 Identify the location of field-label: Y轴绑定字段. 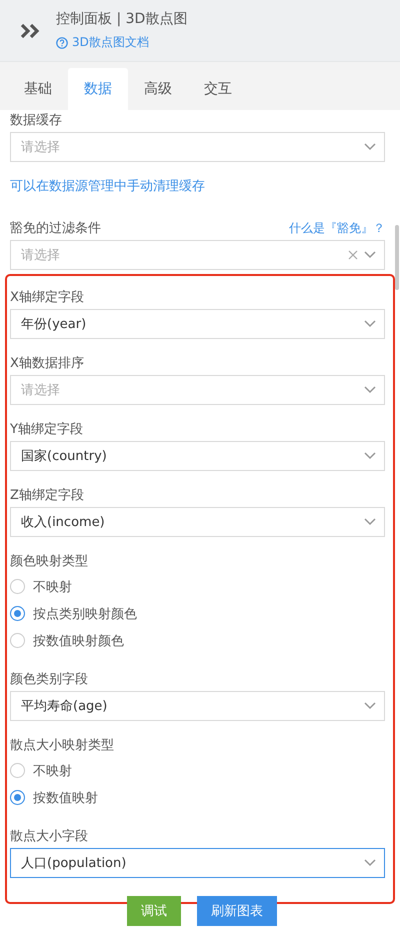
(46, 430).